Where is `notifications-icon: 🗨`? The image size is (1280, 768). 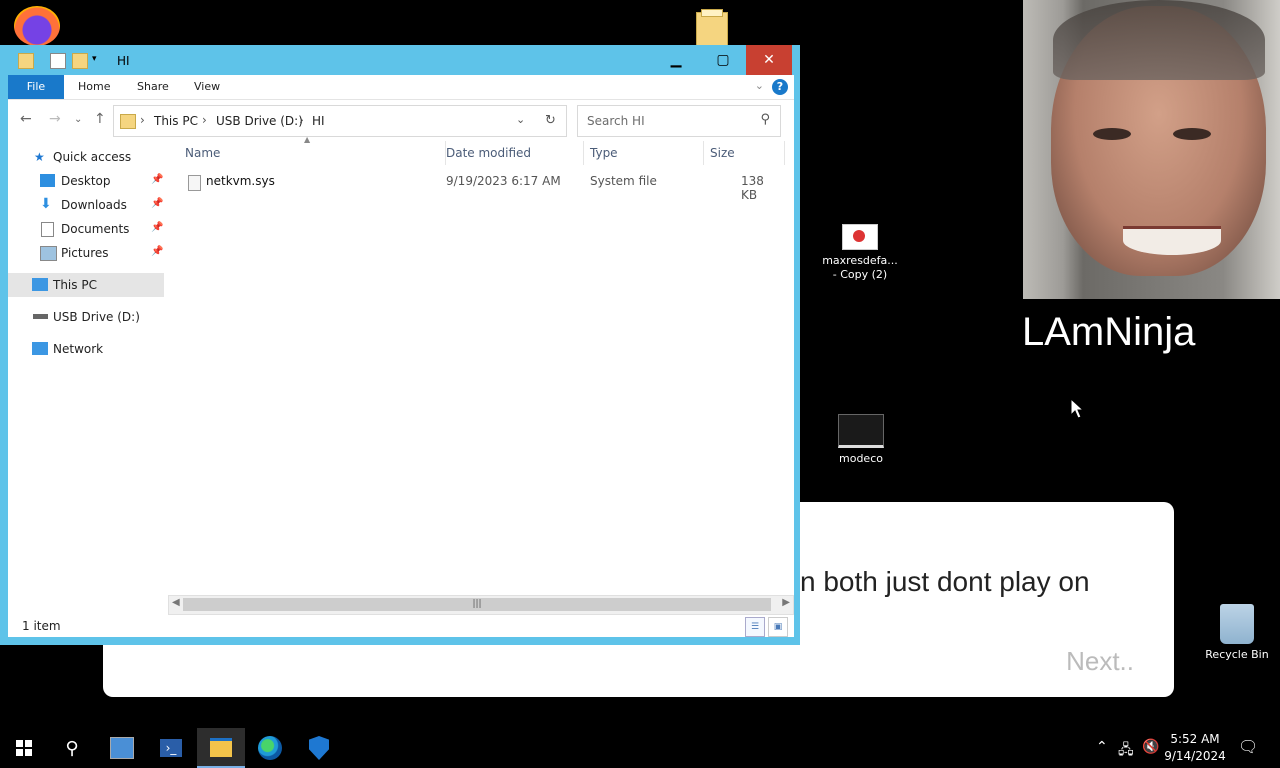
notifications-icon: 🗨 is located at coordinates (1248, 746).